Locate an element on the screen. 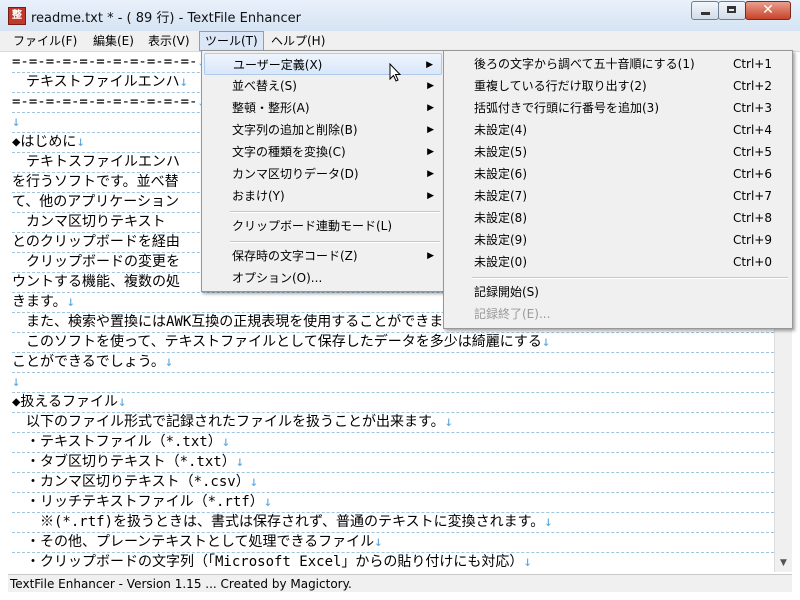  menu-item-user-5: 未設定(5) Ctrl+5 is located at coordinates (618, 152).